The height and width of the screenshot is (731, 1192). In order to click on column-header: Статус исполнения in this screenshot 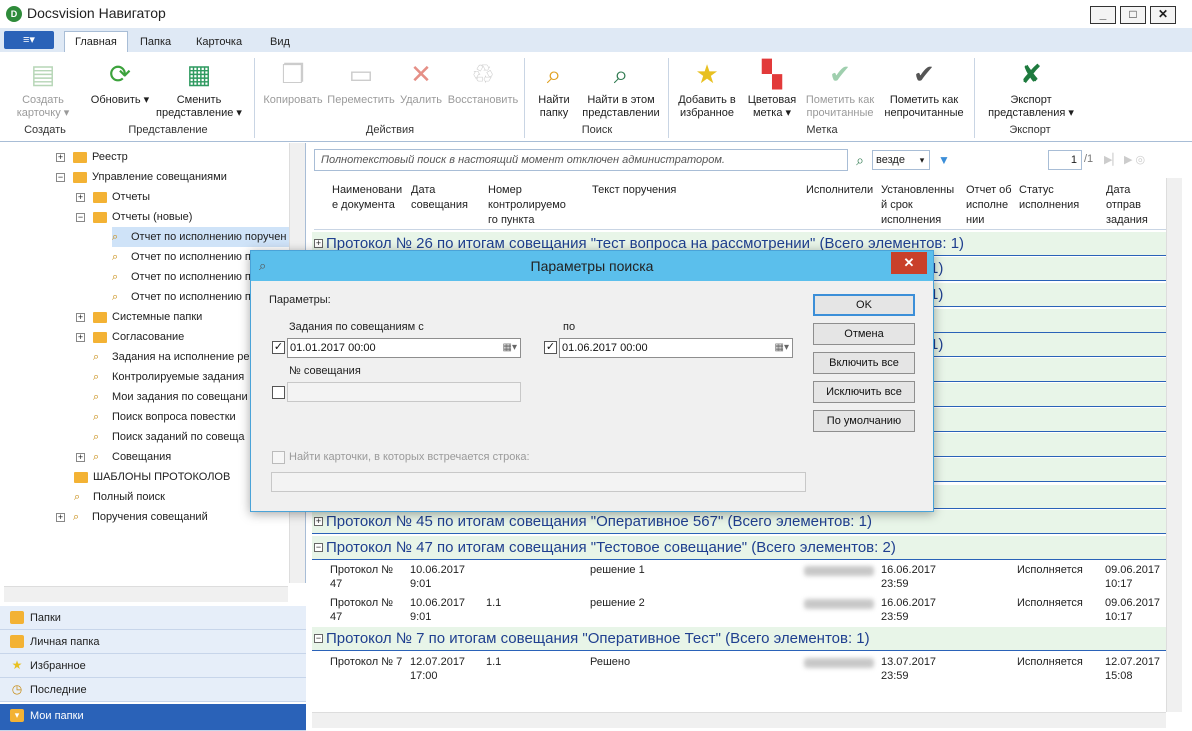, I will do `click(1059, 198)`.